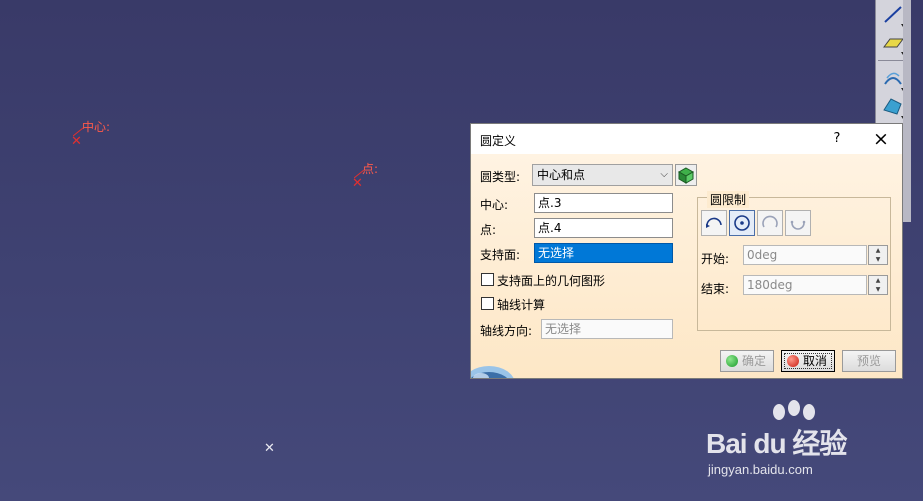 Image resolution: width=923 pixels, height=501 pixels. Describe the element at coordinates (488, 230) in the screenshot. I see `point-field-label: 点:` at that location.